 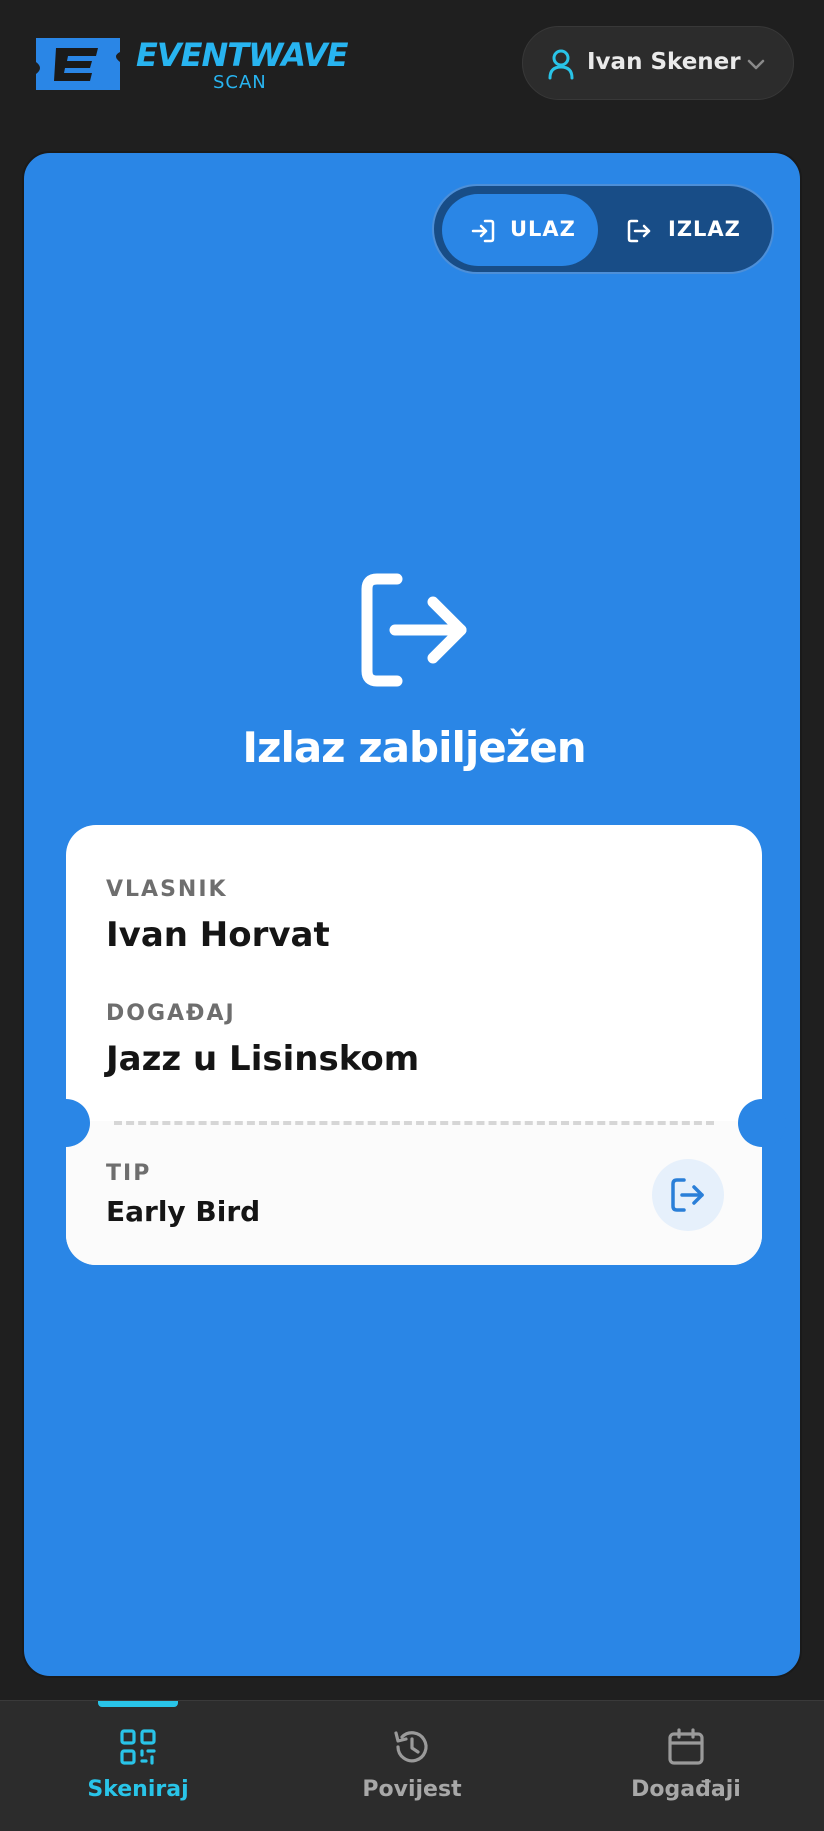 I want to click on calendar-icon, so click(x=686, y=1746).